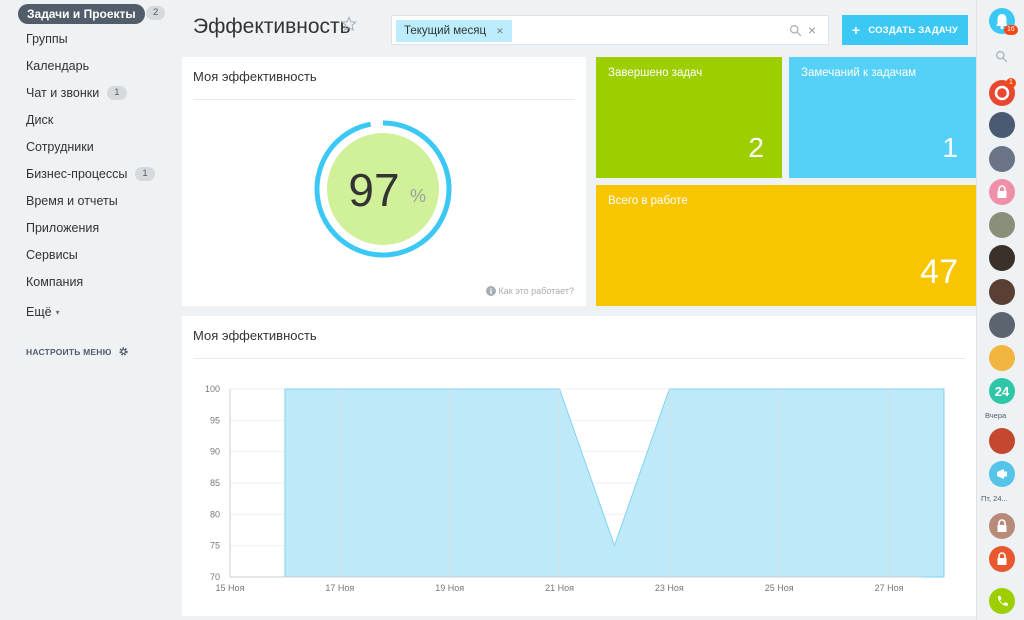  Describe the element at coordinates (856, 30) in the screenshot. I see `plus-icon: +` at that location.